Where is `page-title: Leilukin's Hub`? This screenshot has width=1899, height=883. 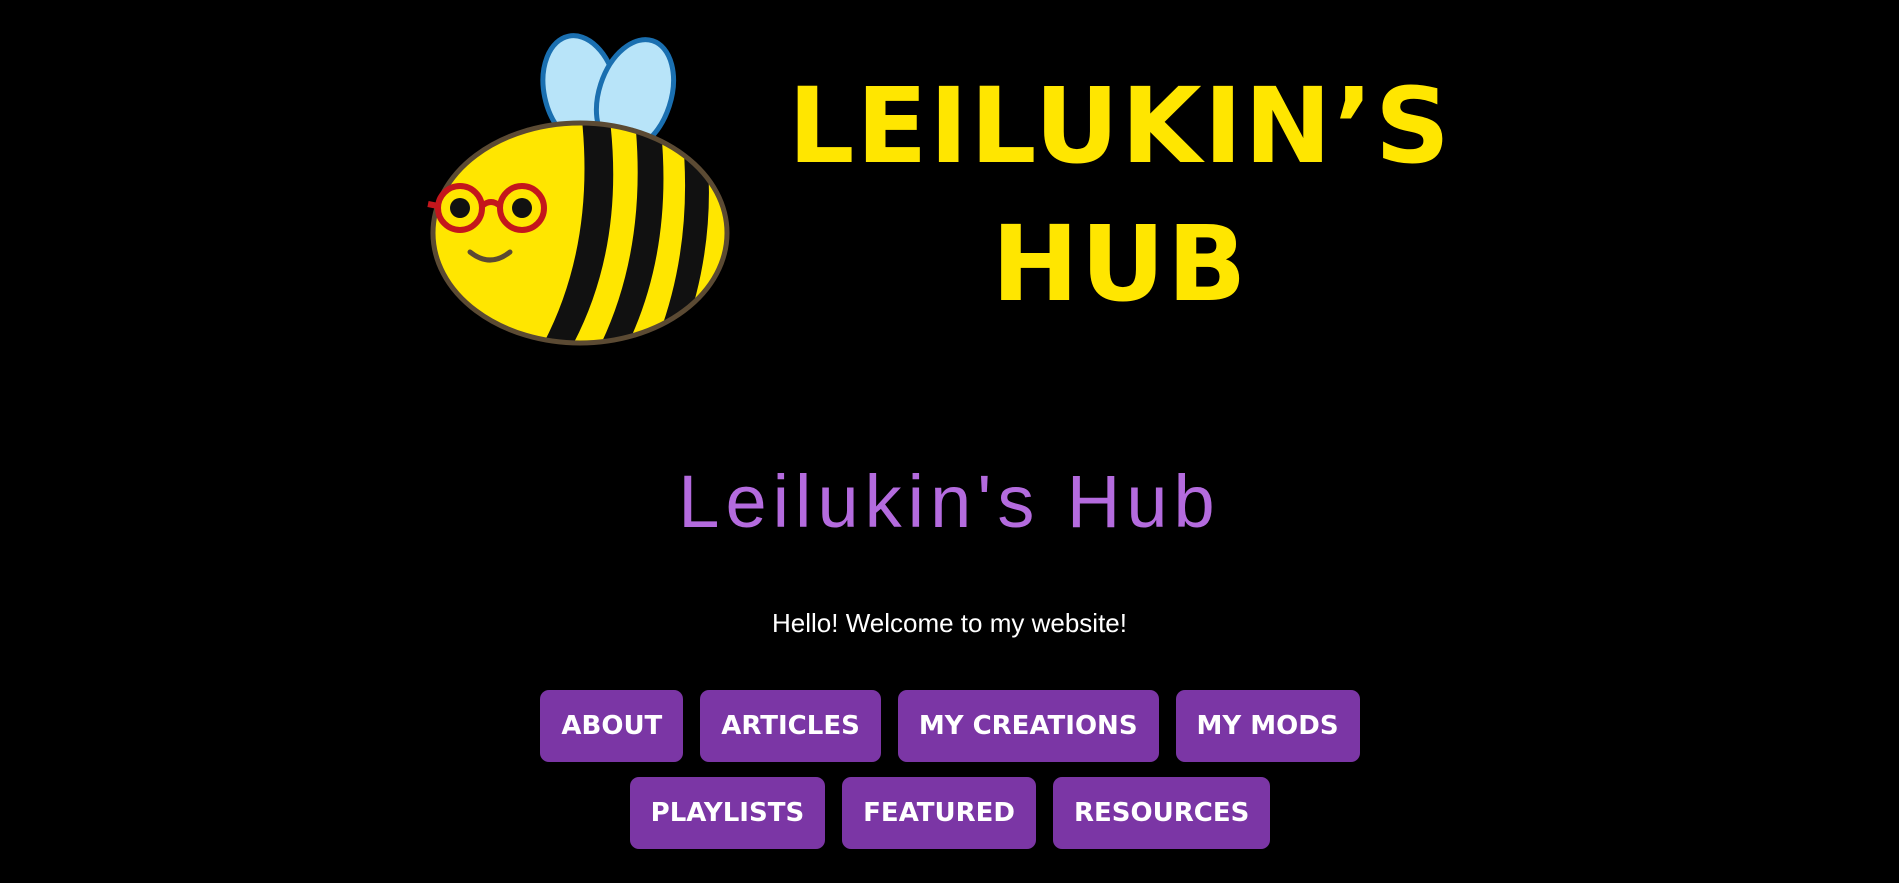
page-title: Leilukin's Hub is located at coordinates (949, 501).